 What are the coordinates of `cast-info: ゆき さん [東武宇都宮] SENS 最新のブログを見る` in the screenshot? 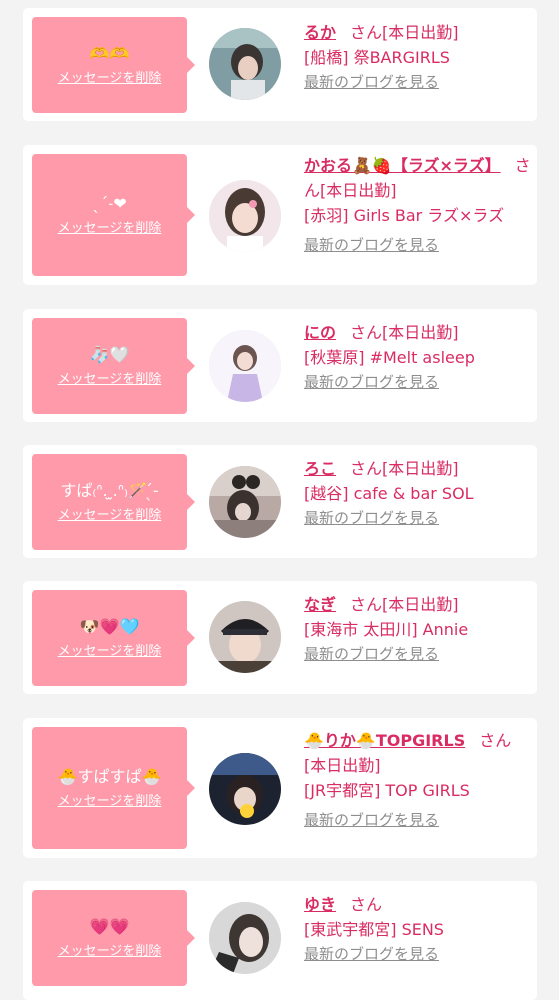 It's located at (418, 928).